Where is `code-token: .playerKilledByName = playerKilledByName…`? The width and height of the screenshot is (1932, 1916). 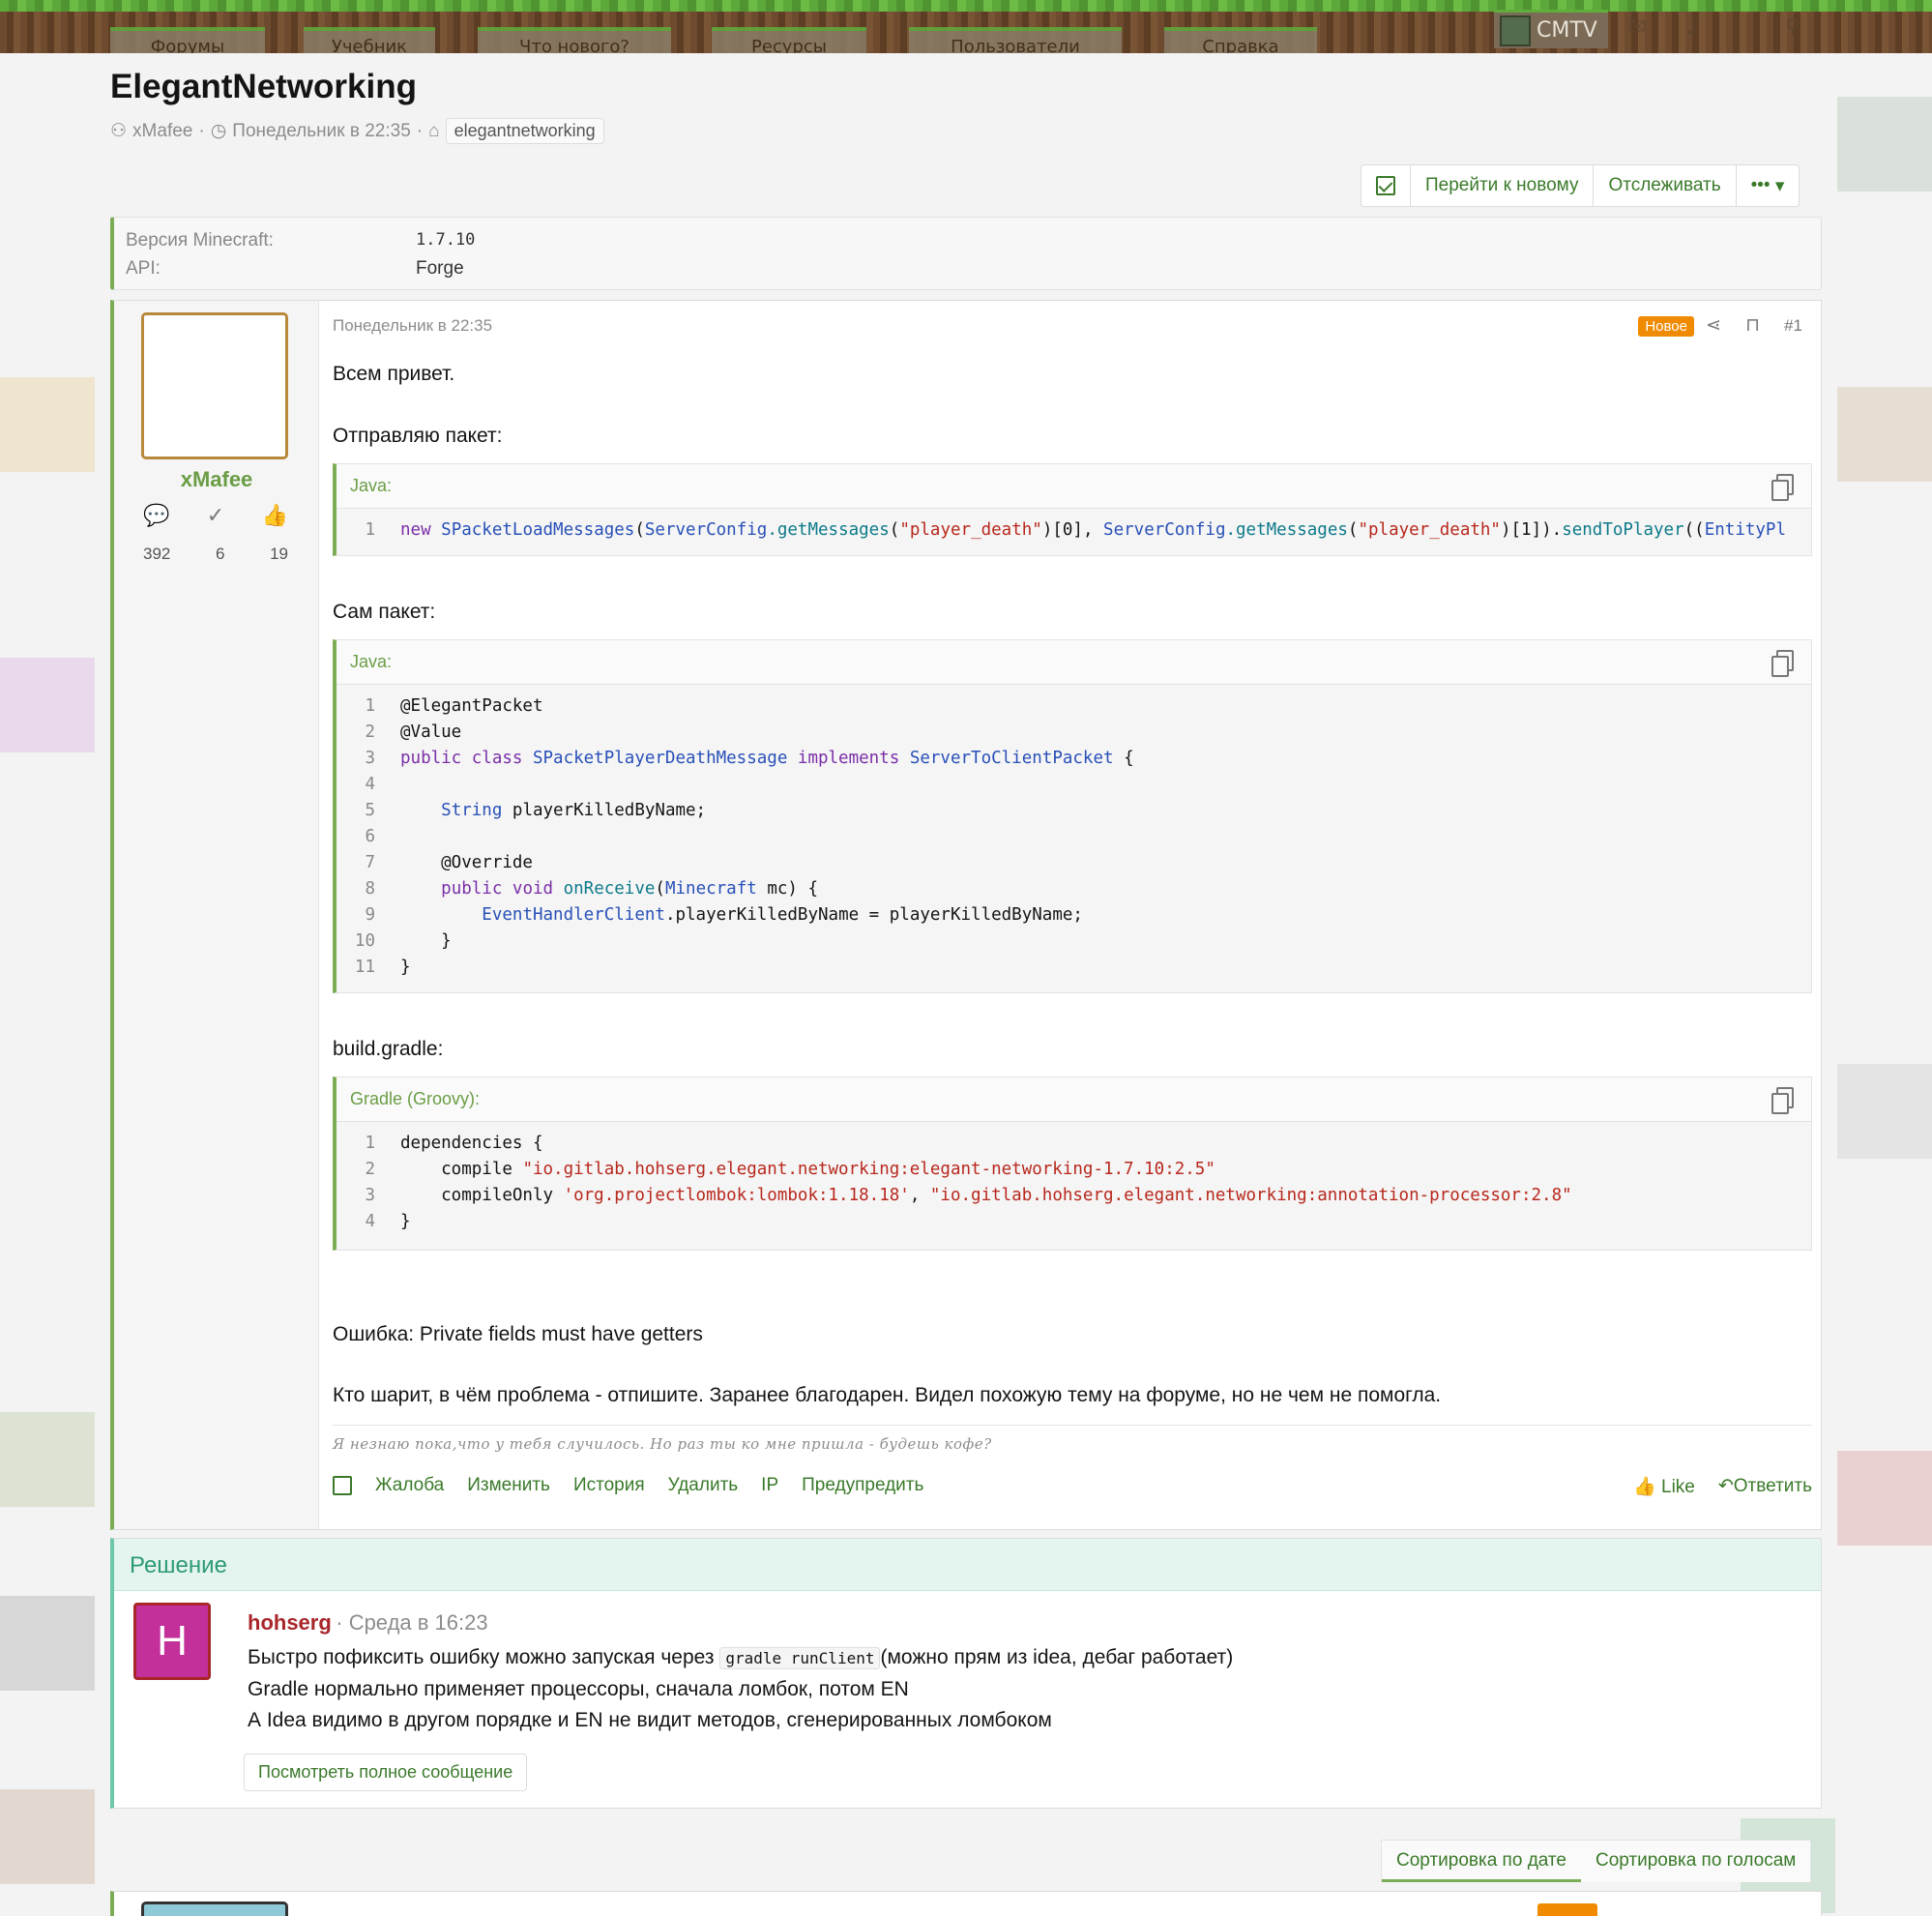
code-token: .playerKilledByName = playerKilledByName… is located at coordinates (873, 915).